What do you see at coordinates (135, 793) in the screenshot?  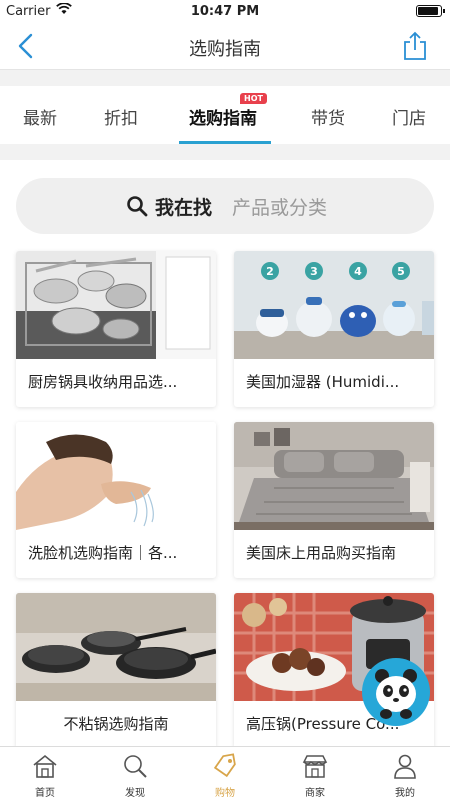 I see `bottom-tab-label: 发现` at bounding box center [135, 793].